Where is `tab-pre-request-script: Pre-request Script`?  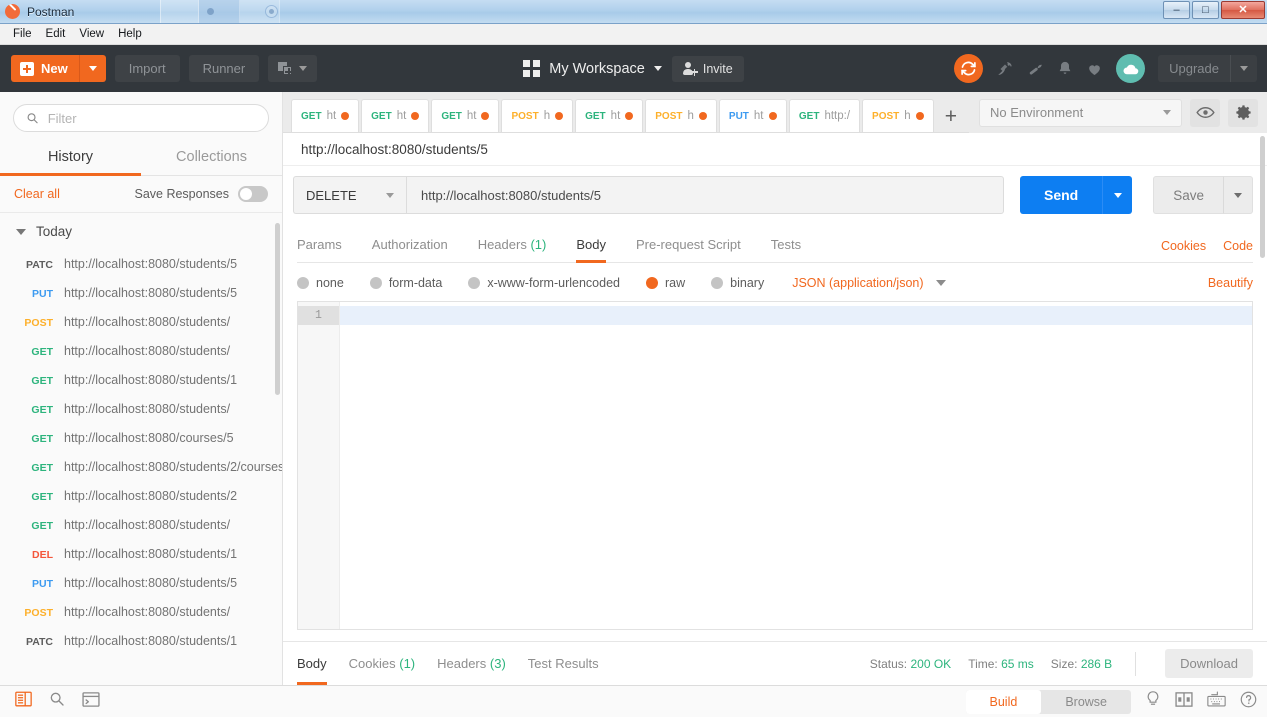 tab-pre-request-script: Pre-request Script is located at coordinates (688, 246).